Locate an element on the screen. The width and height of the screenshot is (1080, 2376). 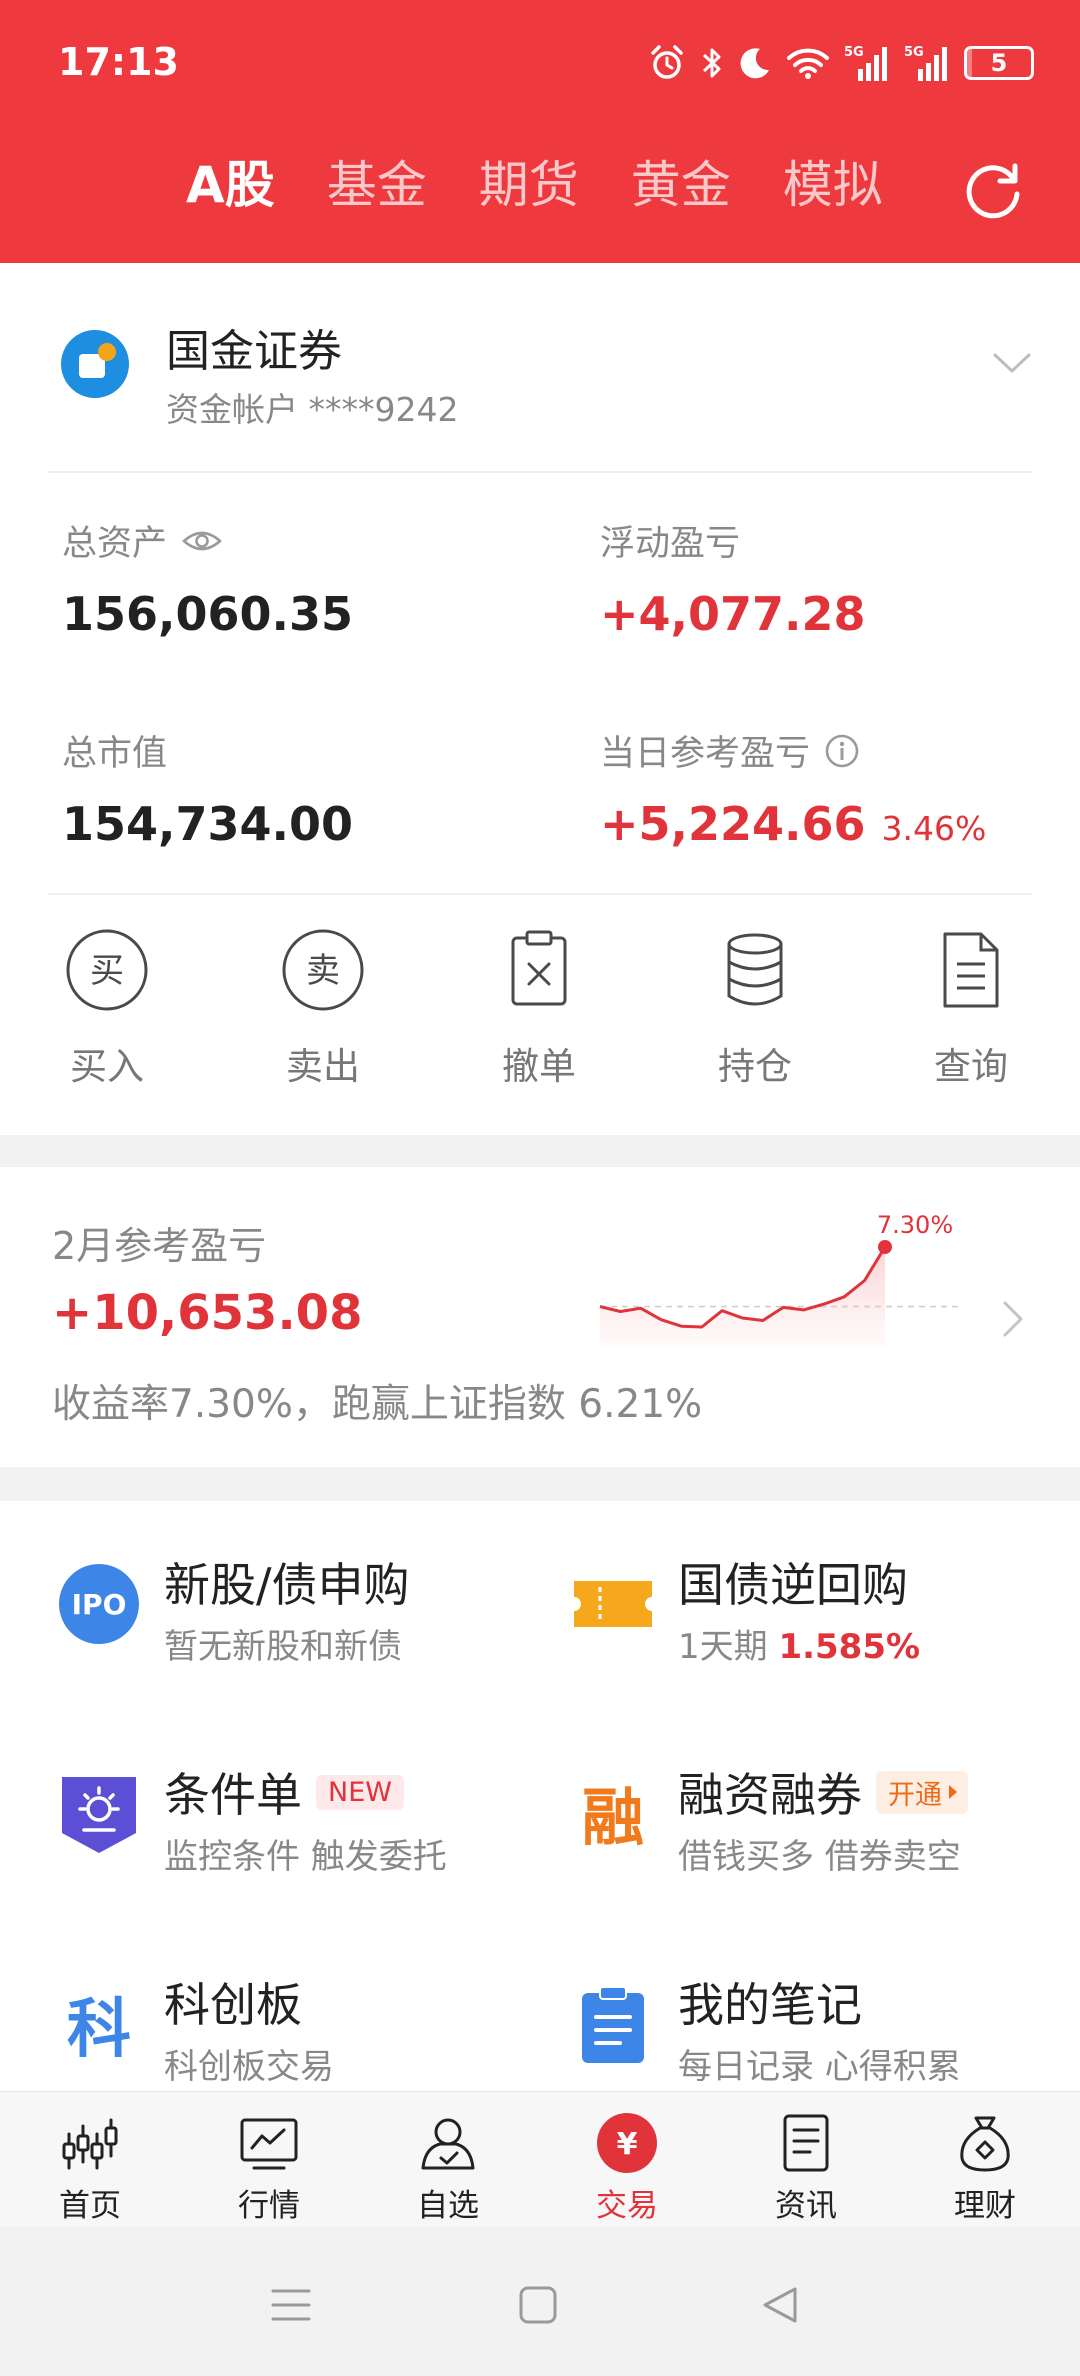
total-assets-label: 总资产 is located at coordinates (142, 540).